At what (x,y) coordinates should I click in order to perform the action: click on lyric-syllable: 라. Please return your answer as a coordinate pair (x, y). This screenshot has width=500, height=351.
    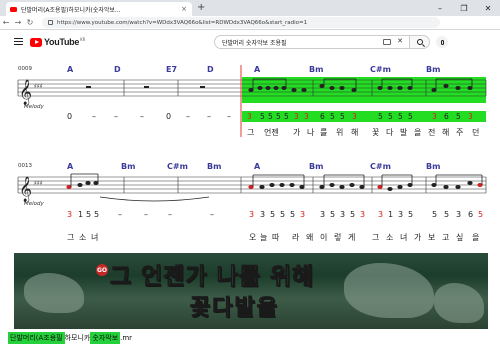
    Looking at the image, I should click on (296, 237).